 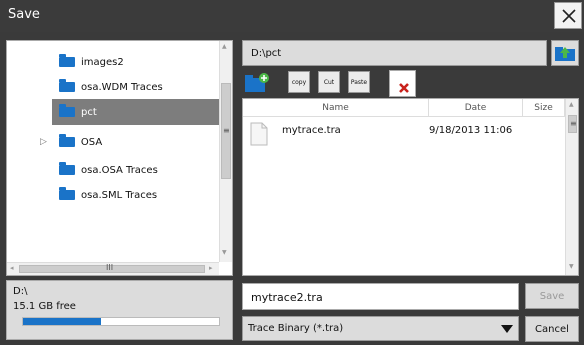 I want to click on drive-name: D:\, so click(x=20, y=291).